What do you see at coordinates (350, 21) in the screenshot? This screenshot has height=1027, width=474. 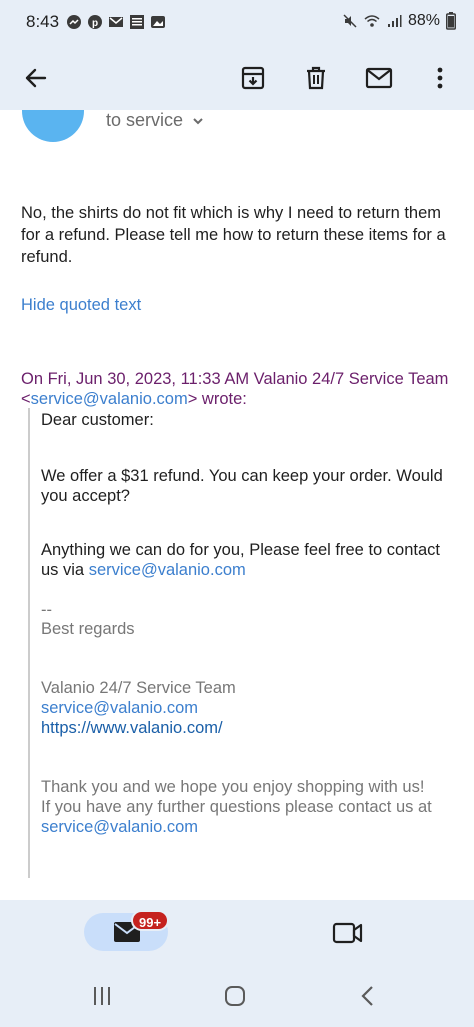 I see `mute-icon` at bounding box center [350, 21].